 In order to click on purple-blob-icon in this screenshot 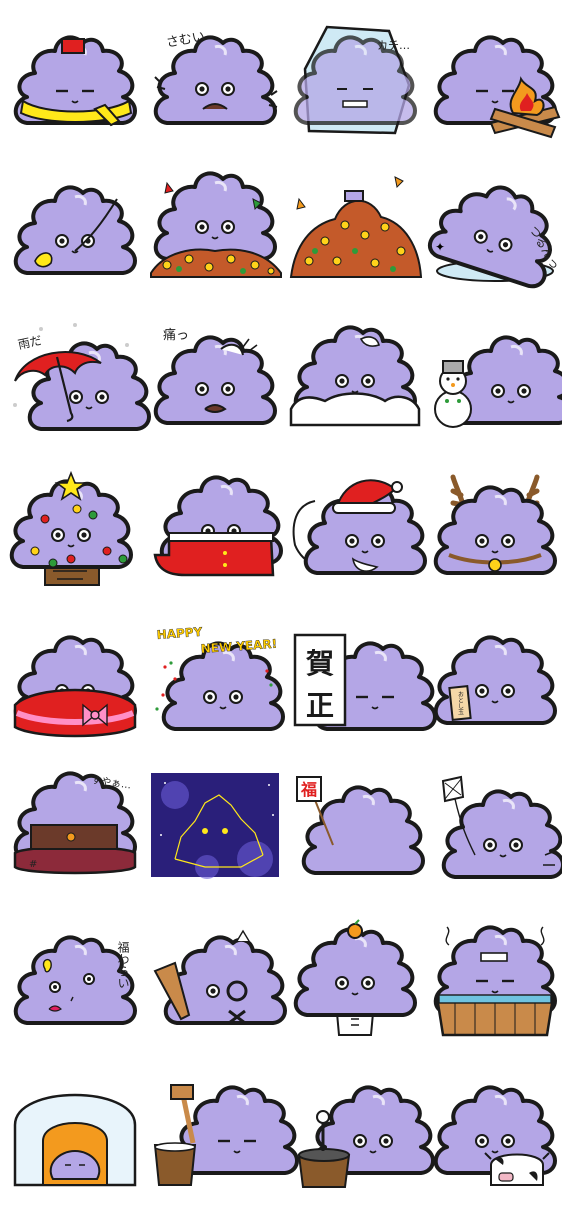, I will do `click(75, 81)`.